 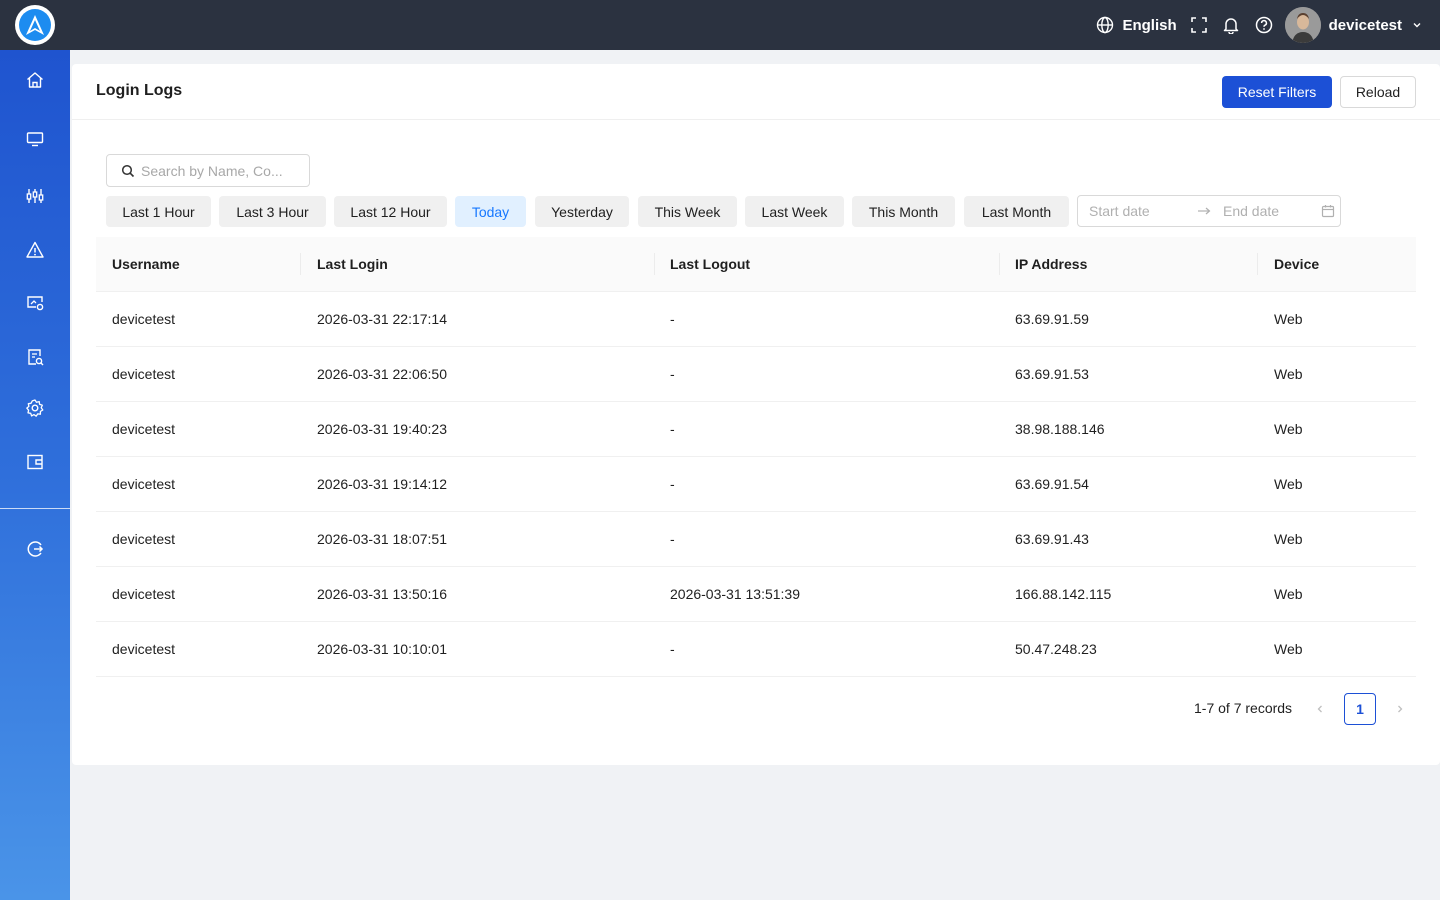 What do you see at coordinates (1365, 25) in the screenshot?
I see `username-label: devicetest` at bounding box center [1365, 25].